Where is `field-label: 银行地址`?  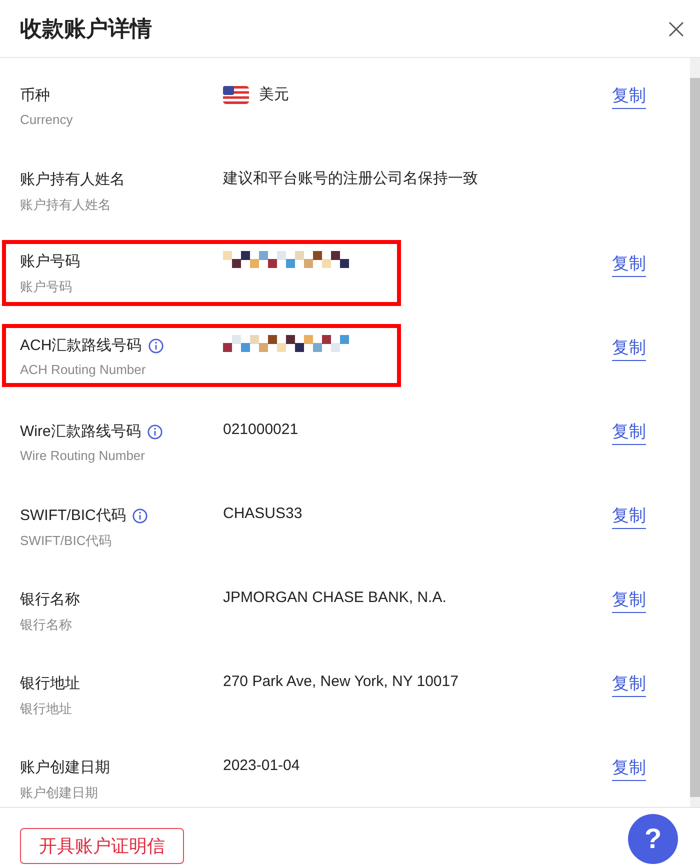 field-label: 银行地址 is located at coordinates (50, 683).